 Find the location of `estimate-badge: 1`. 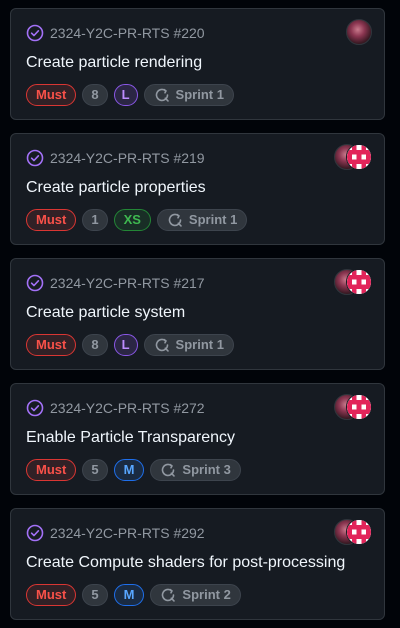

estimate-badge: 1 is located at coordinates (95, 220).